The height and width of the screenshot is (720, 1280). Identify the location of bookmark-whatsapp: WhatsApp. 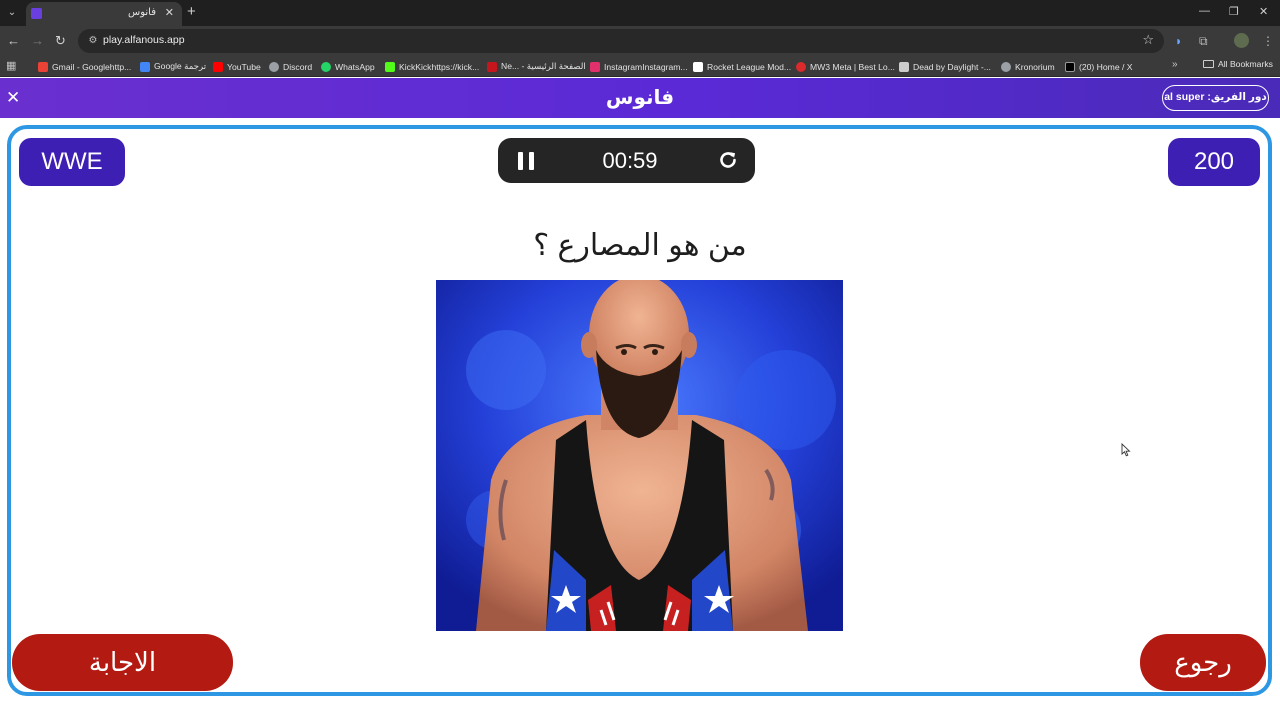
(348, 66).